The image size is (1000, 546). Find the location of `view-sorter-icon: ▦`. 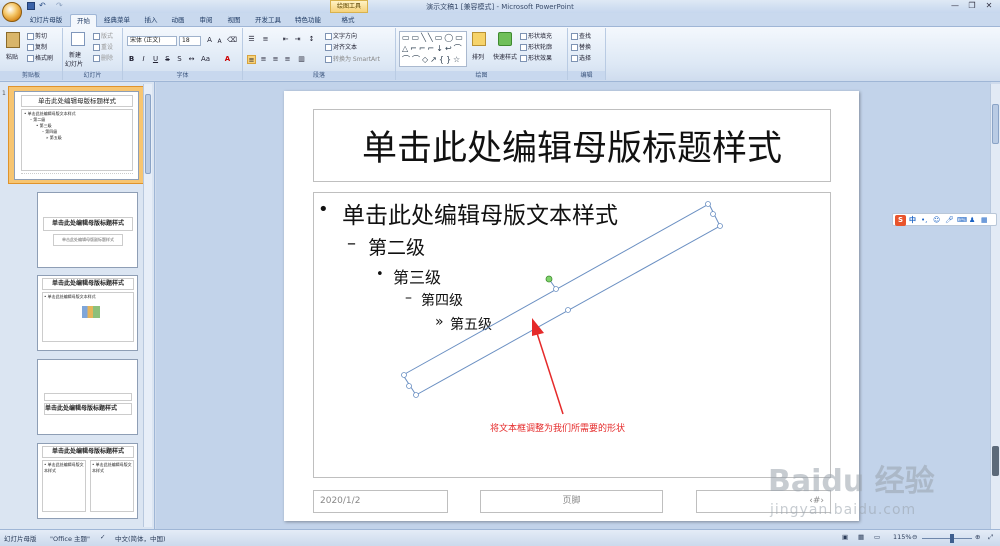

view-sorter-icon: ▦ is located at coordinates (861, 537).